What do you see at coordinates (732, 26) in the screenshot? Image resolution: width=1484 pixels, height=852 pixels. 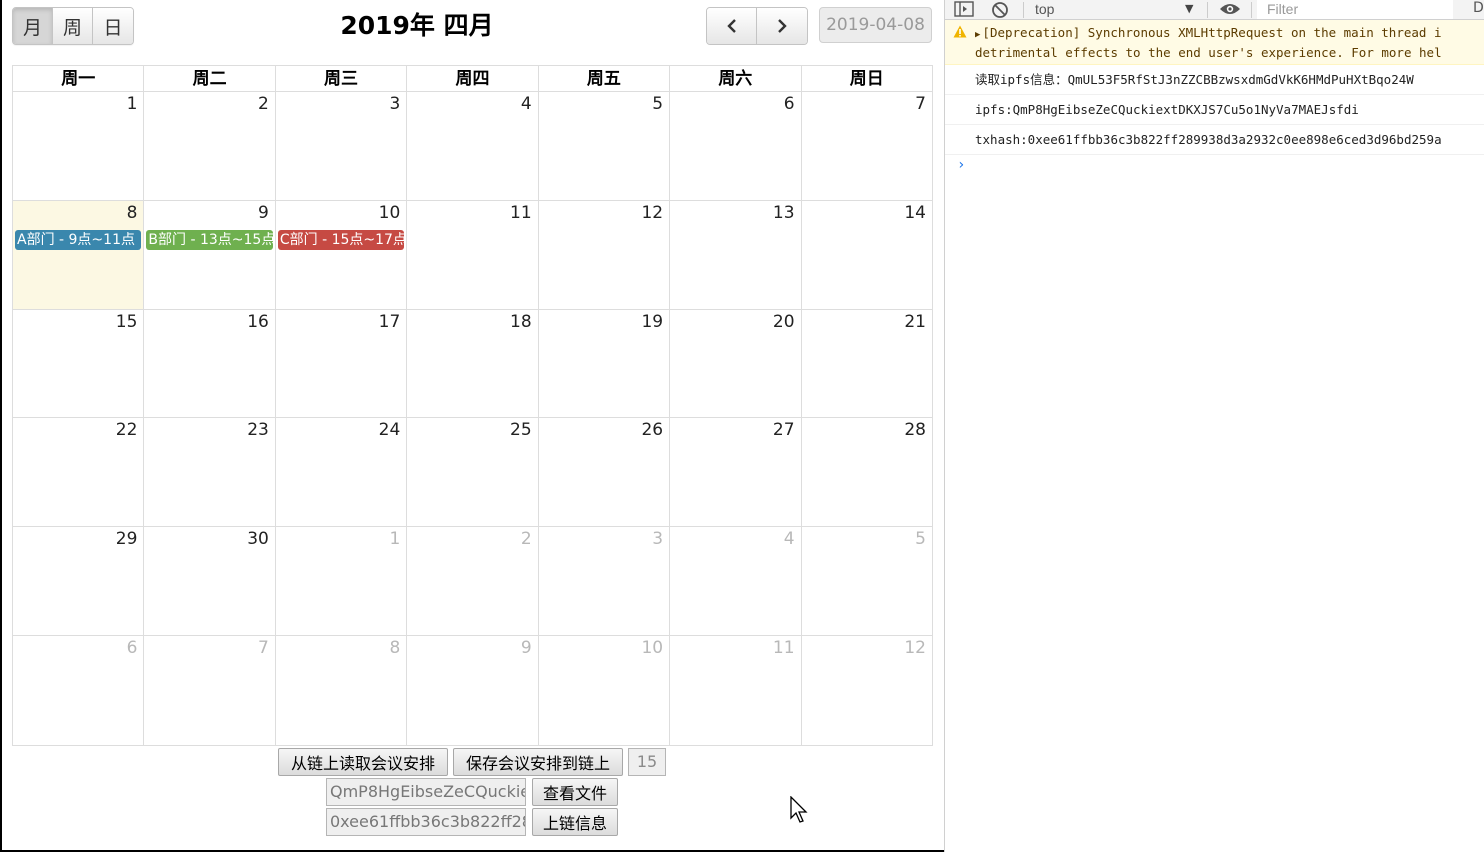 I see `prev-month-button` at bounding box center [732, 26].